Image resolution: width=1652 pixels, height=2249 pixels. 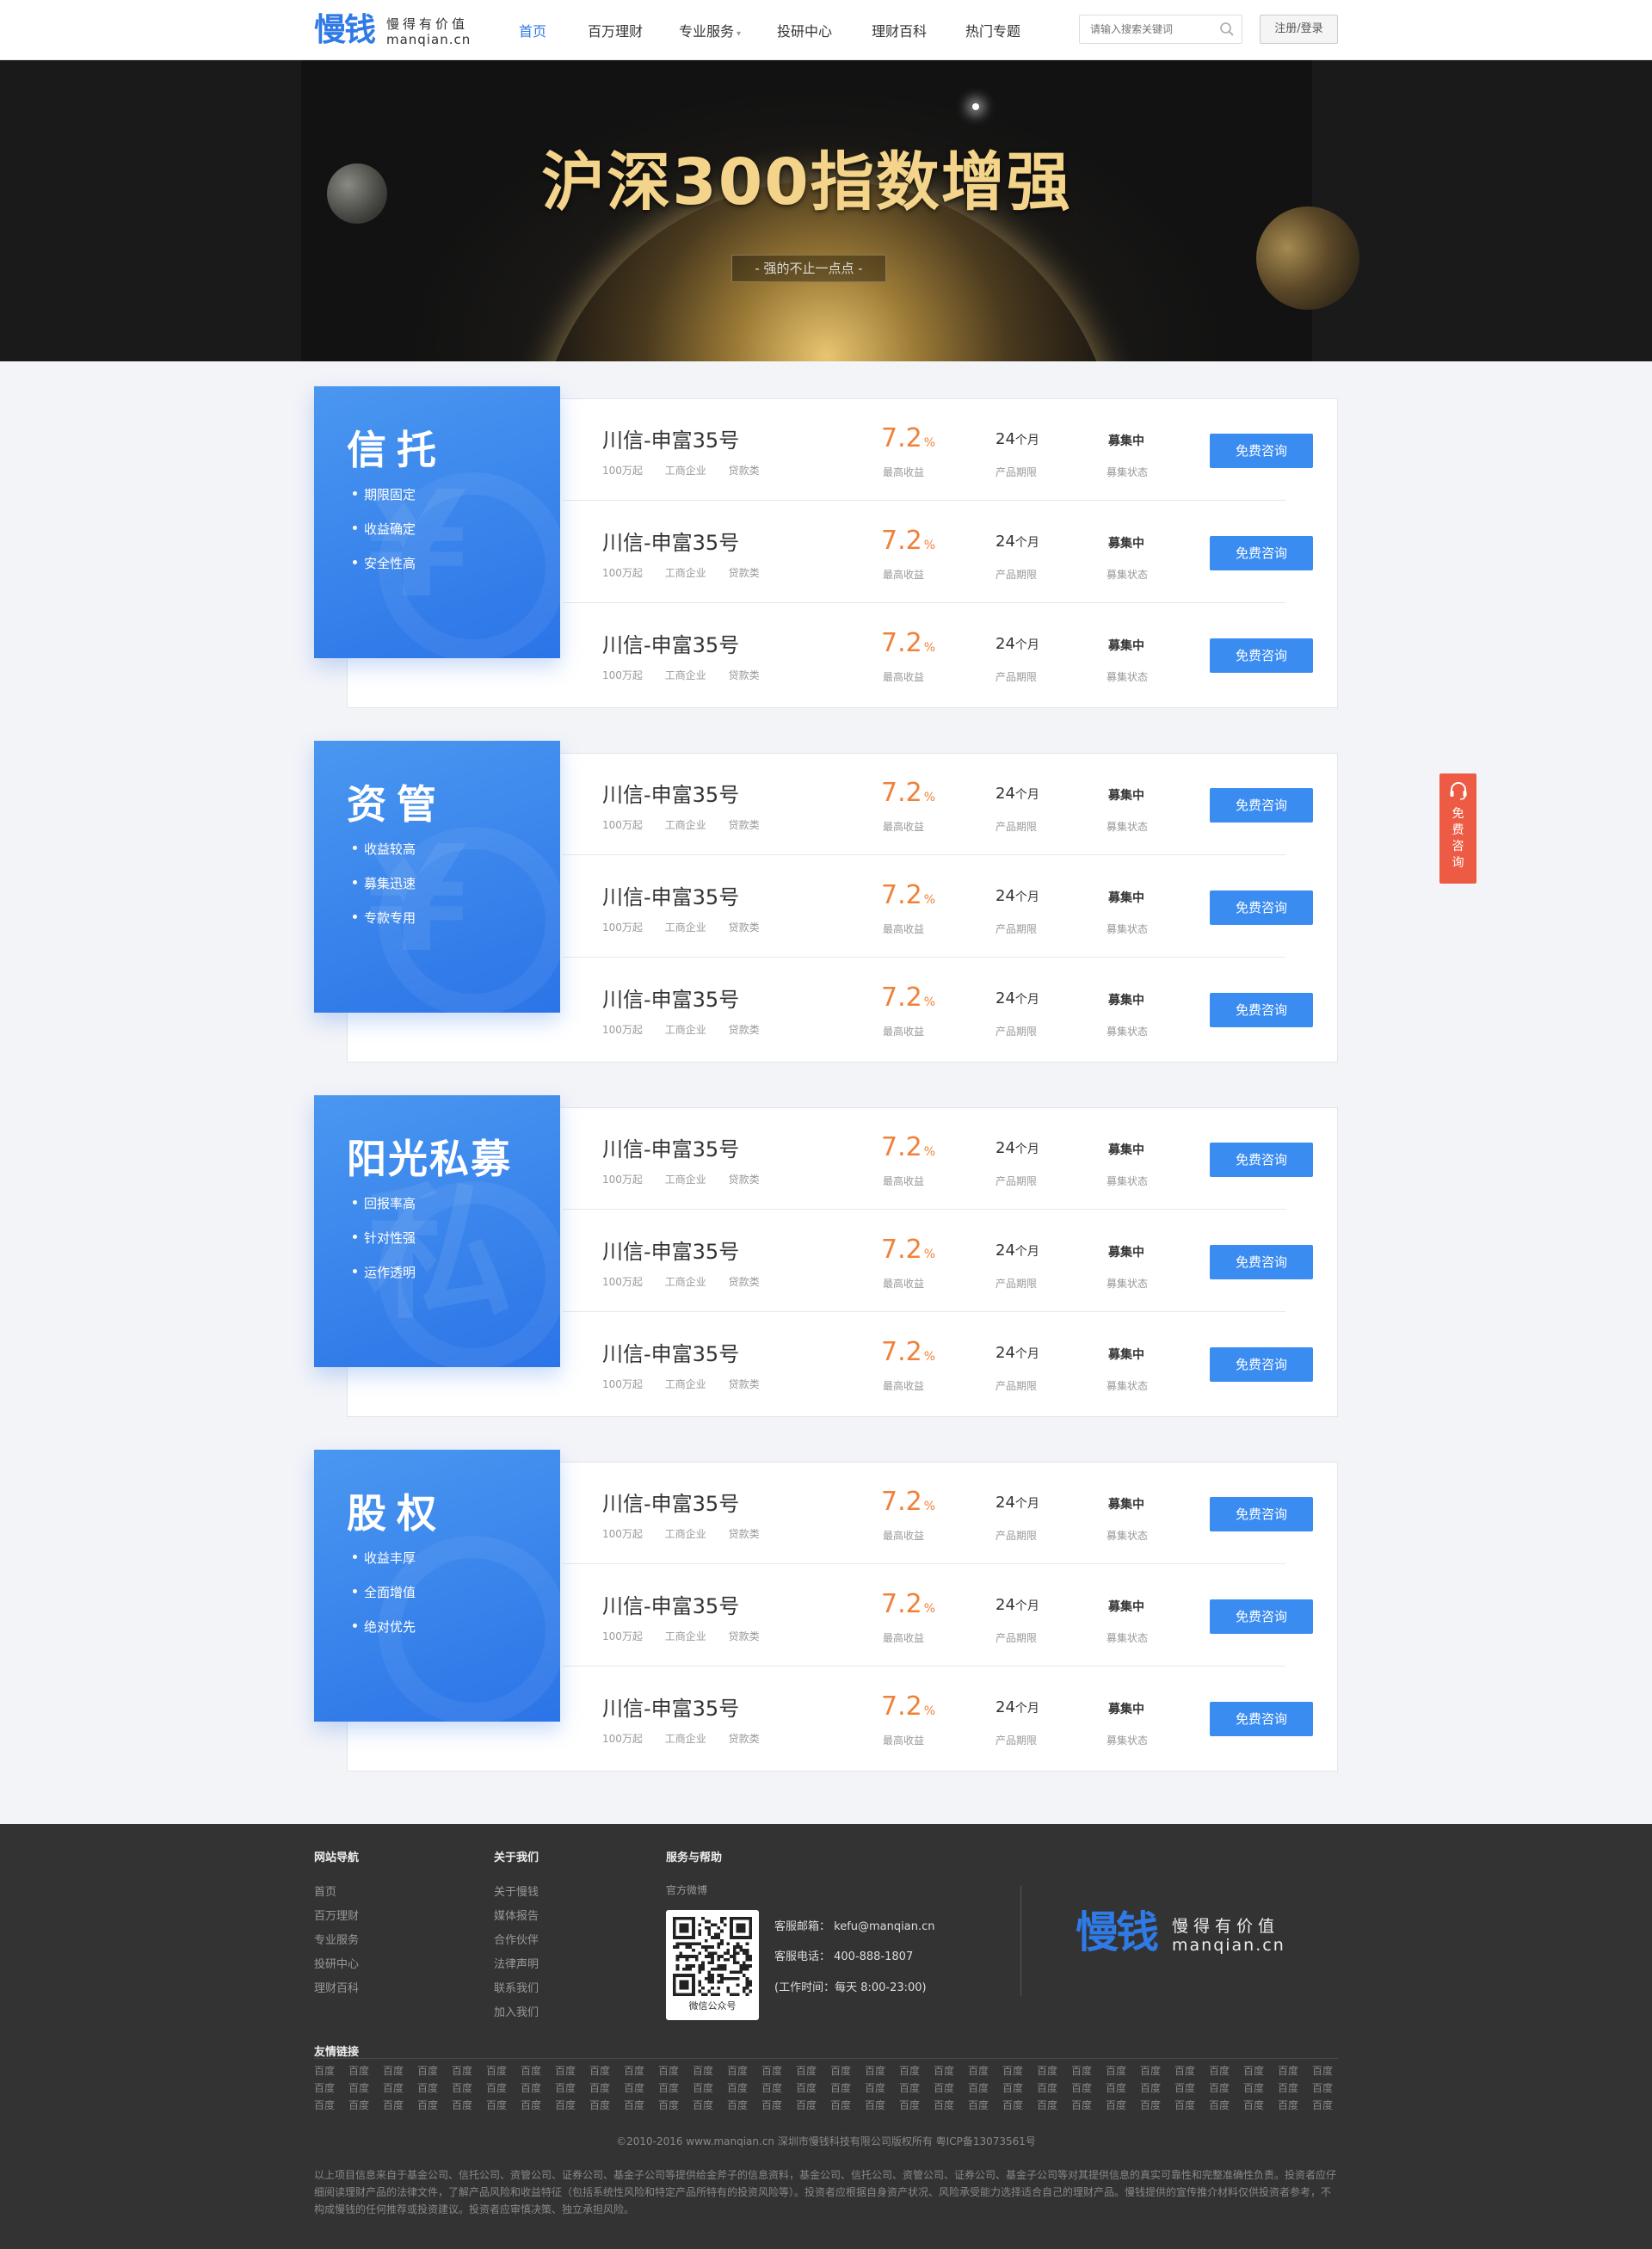 I want to click on nav-item-home: 首页, so click(x=532, y=30).